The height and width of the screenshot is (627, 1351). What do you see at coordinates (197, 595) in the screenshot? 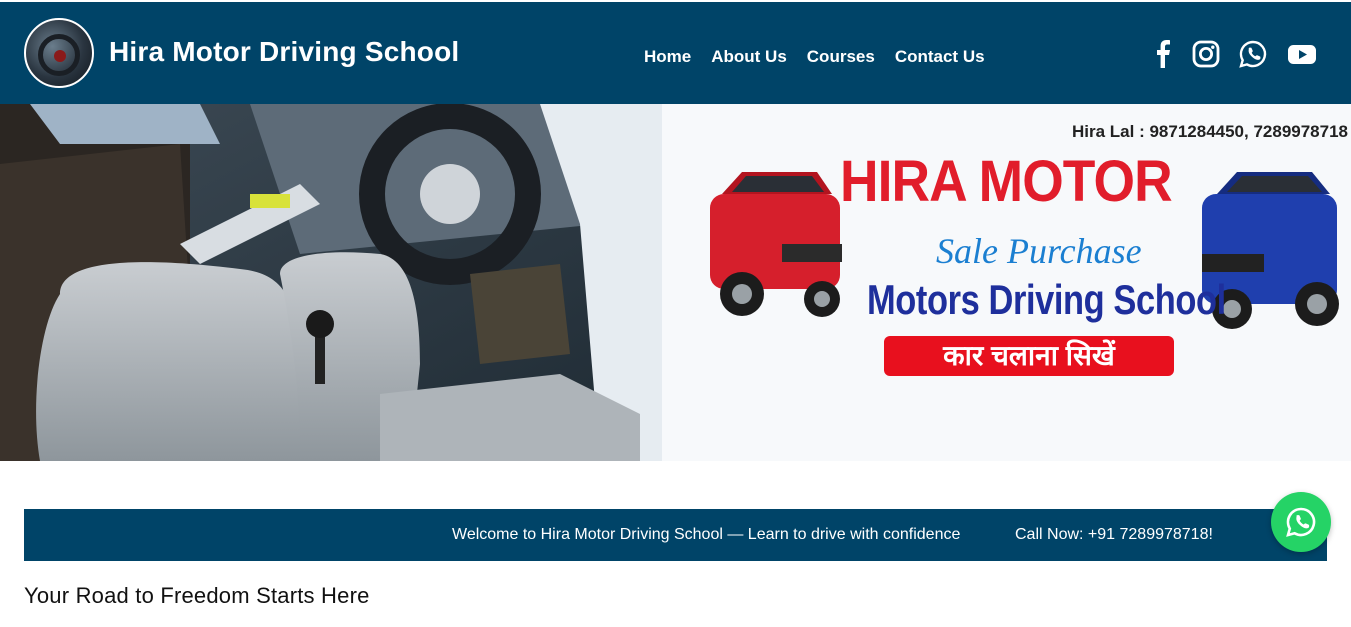
I see `section-heading: Your Road to Freedom Starts Here` at bounding box center [197, 595].